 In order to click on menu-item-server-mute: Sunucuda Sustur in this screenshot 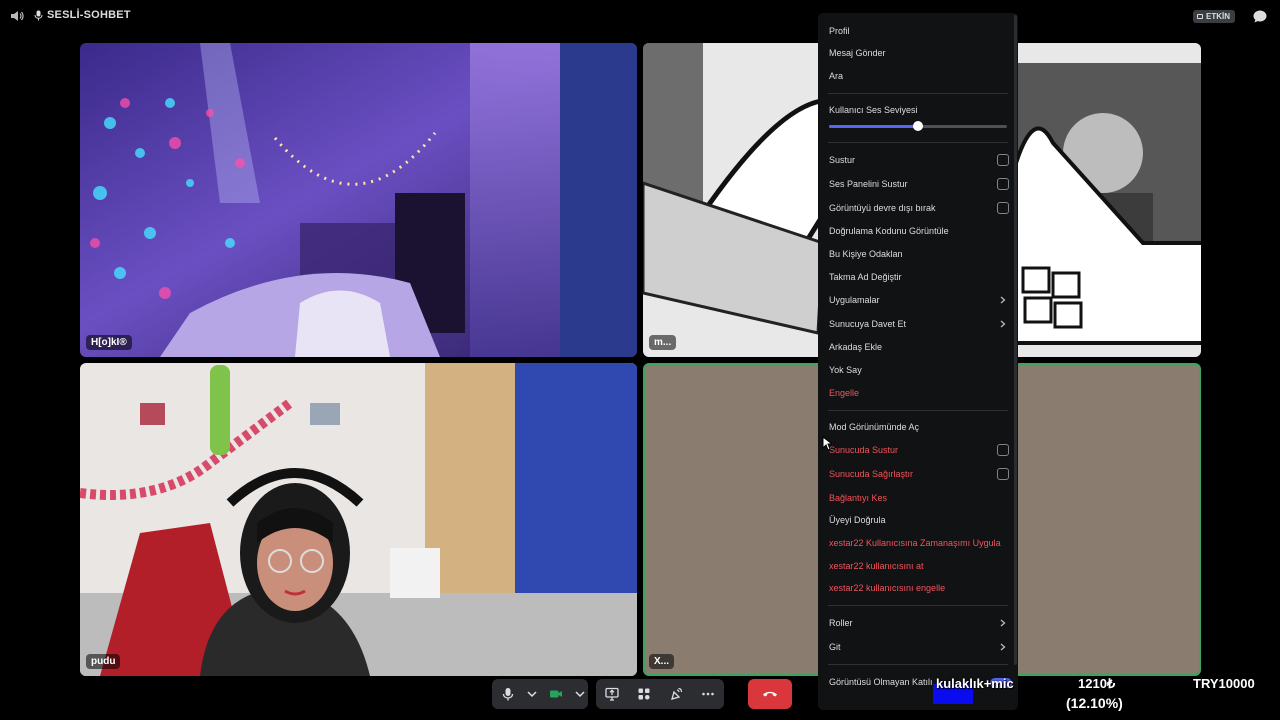, I will do `click(919, 450)`.